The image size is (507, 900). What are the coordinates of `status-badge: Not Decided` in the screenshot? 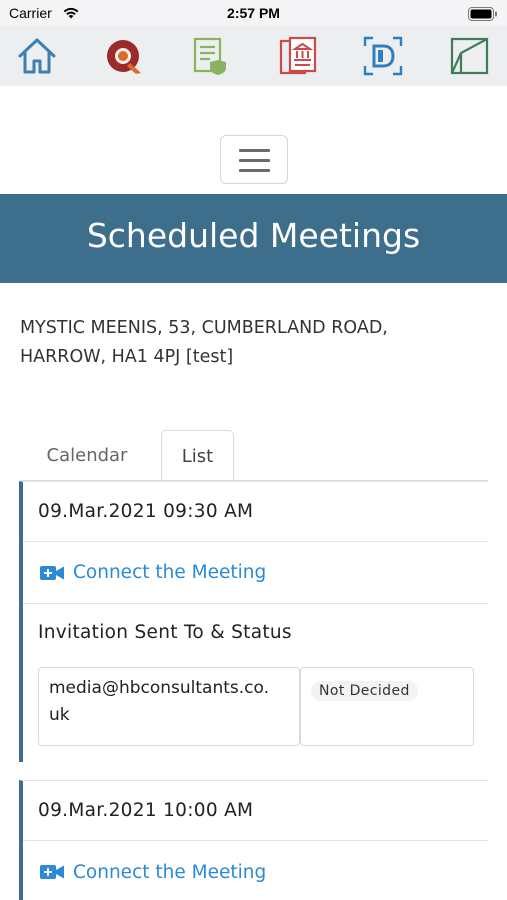 It's located at (364, 691).